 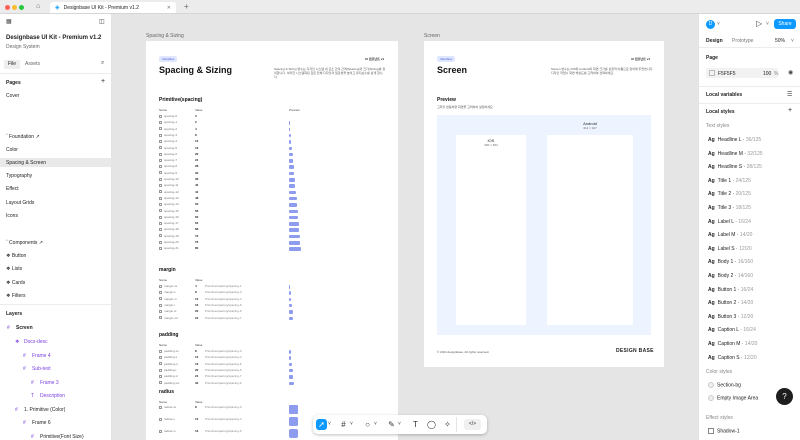 I want to click on zoom-chevron-down-icon: ˅, so click(x=792, y=41).